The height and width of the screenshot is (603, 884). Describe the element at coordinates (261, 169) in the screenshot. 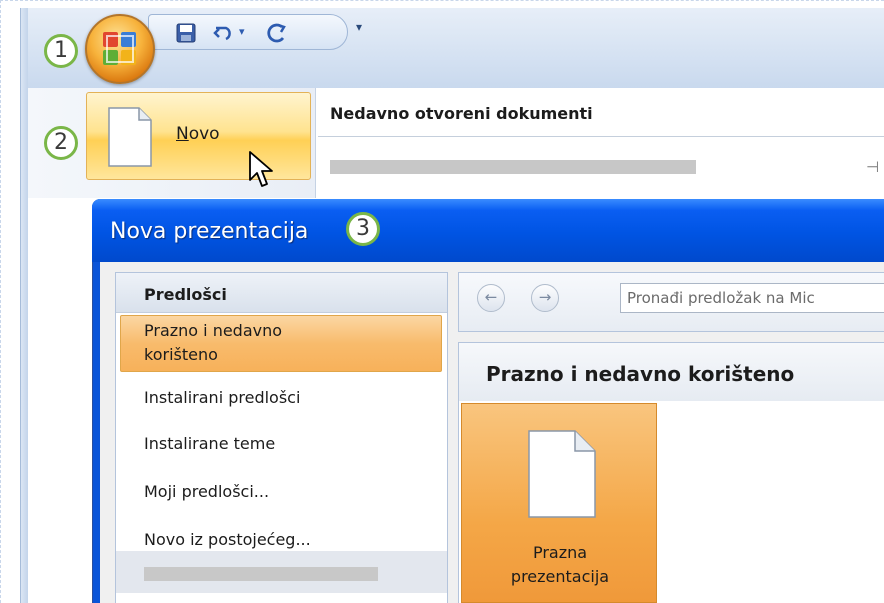

I see `mouse-cursor-icon` at that location.